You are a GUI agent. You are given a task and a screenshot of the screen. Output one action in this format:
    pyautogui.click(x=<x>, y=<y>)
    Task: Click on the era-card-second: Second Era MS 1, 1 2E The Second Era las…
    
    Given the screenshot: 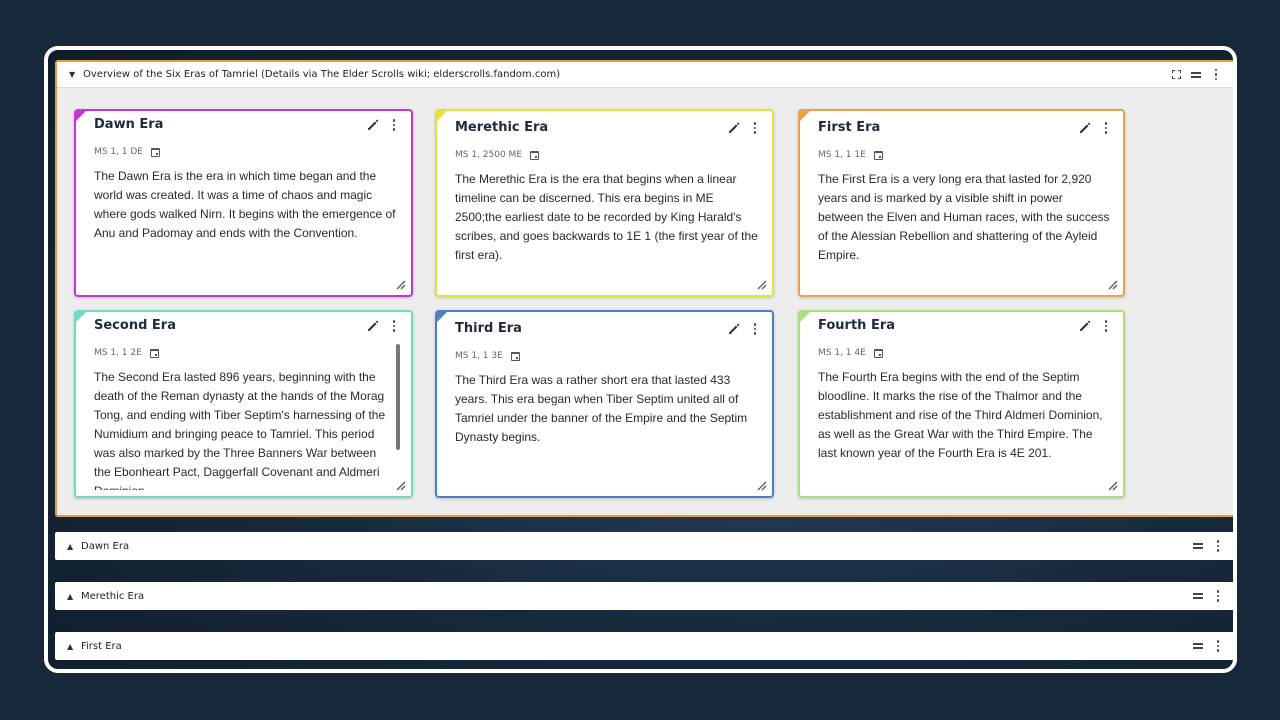 What is the action you would take?
    pyautogui.click(x=243, y=404)
    